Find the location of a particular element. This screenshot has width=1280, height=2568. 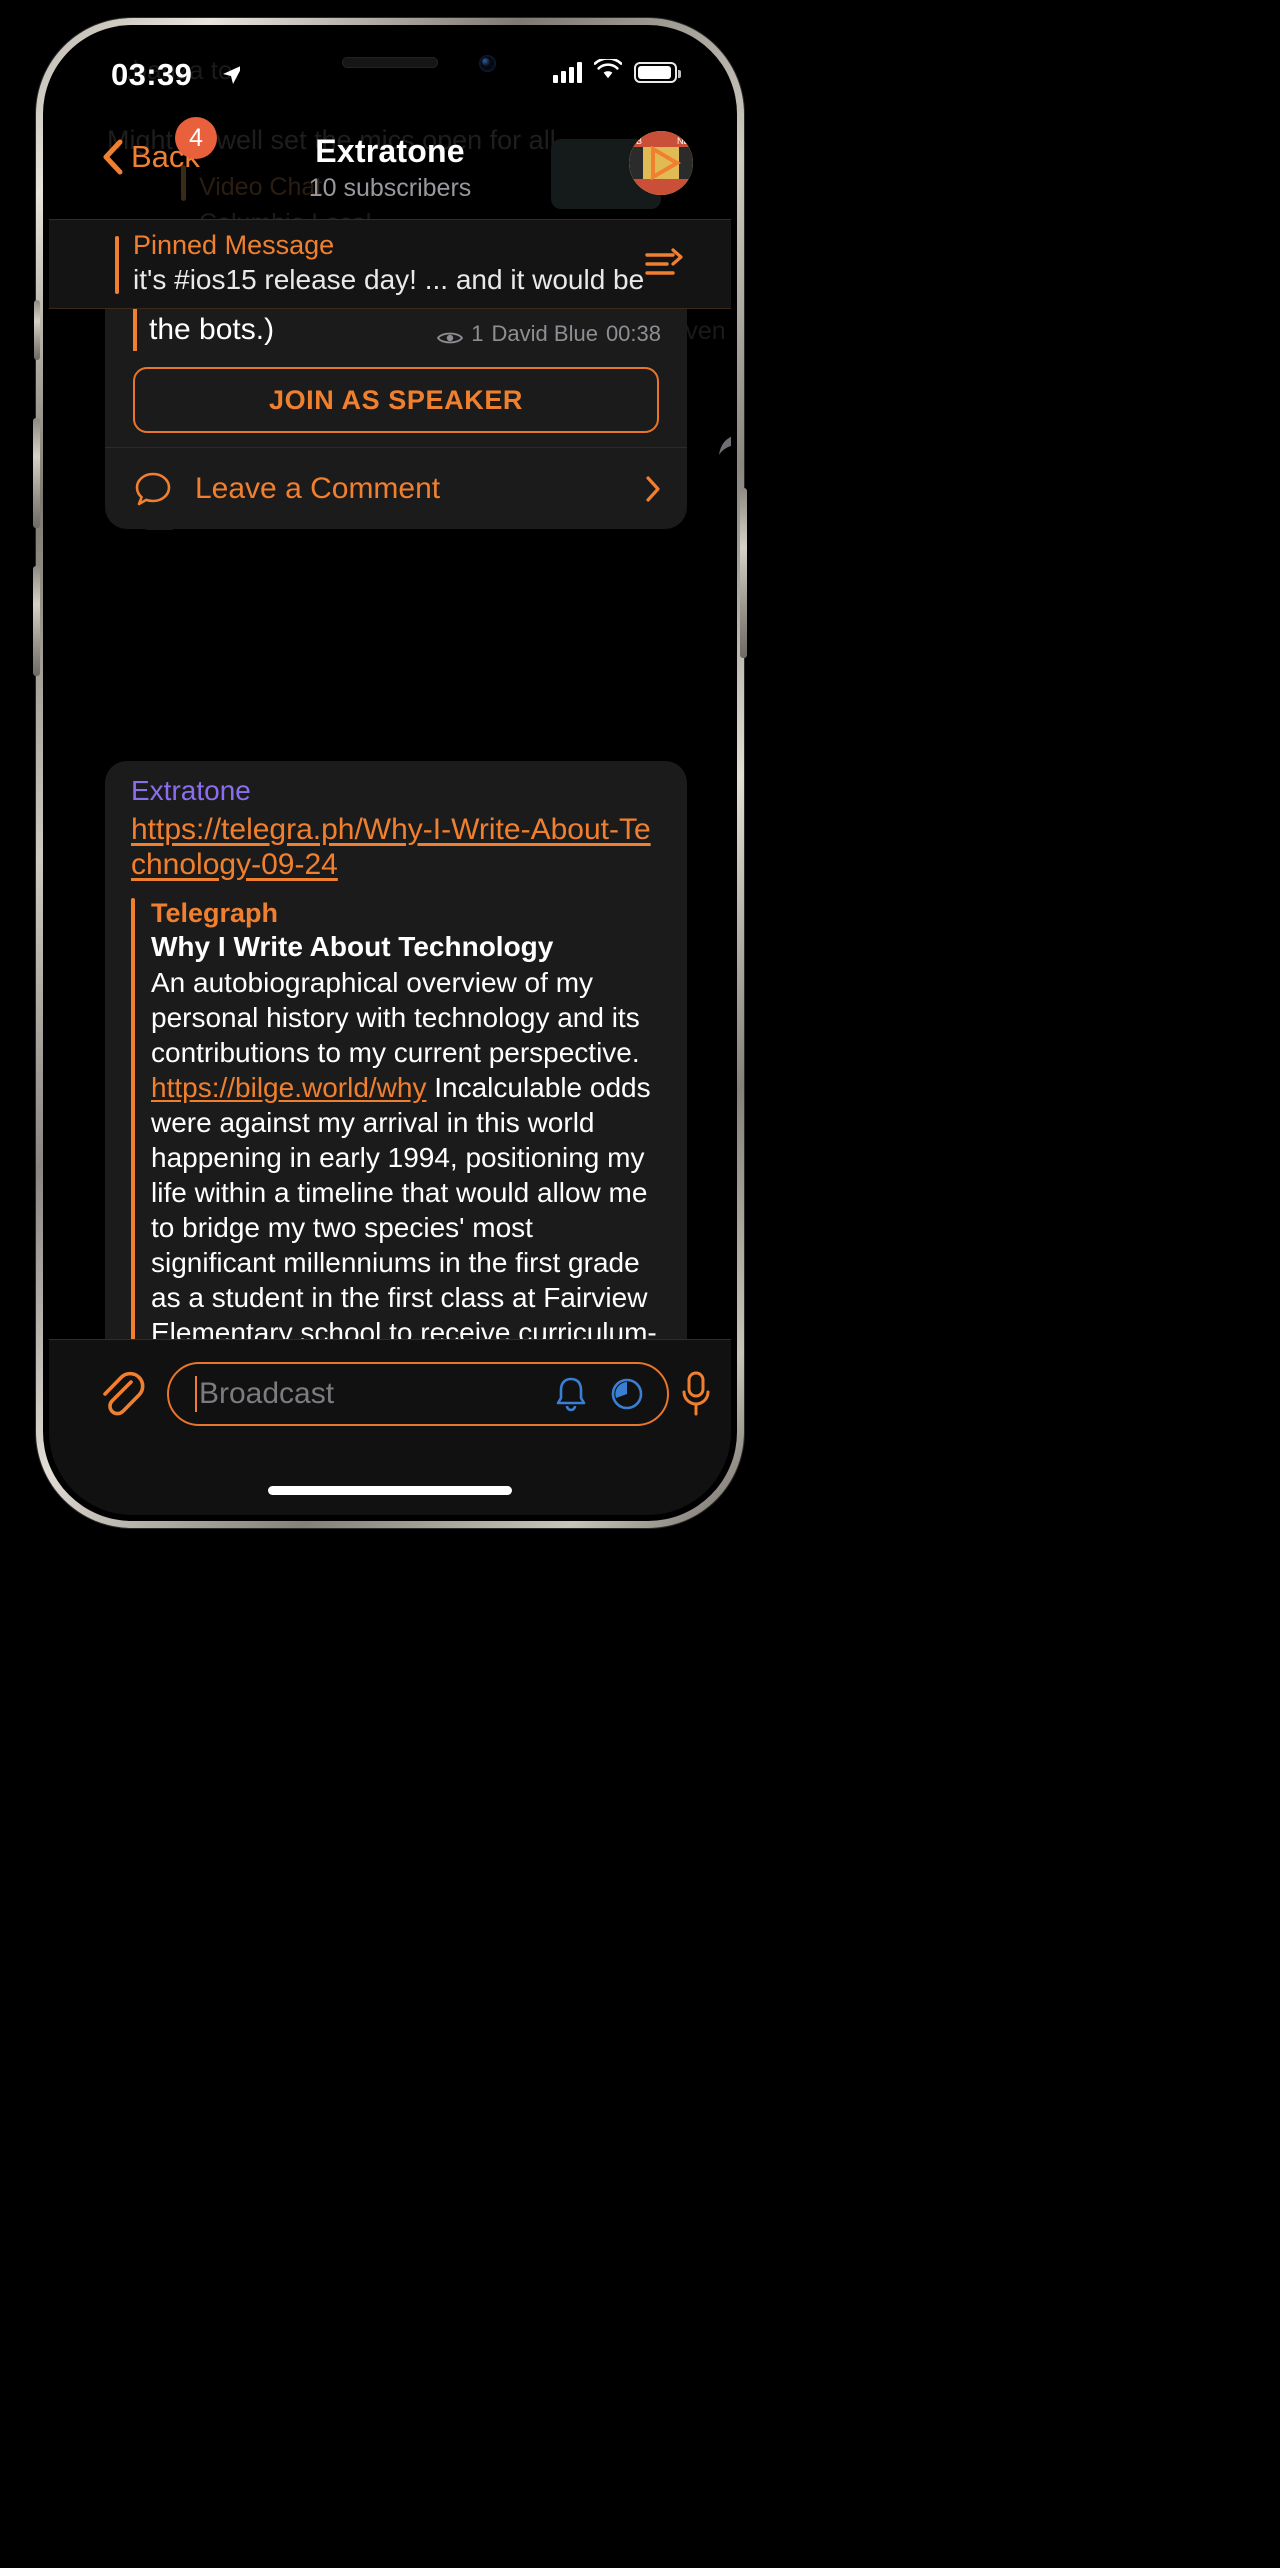

home-indicator is located at coordinates (390, 1490).